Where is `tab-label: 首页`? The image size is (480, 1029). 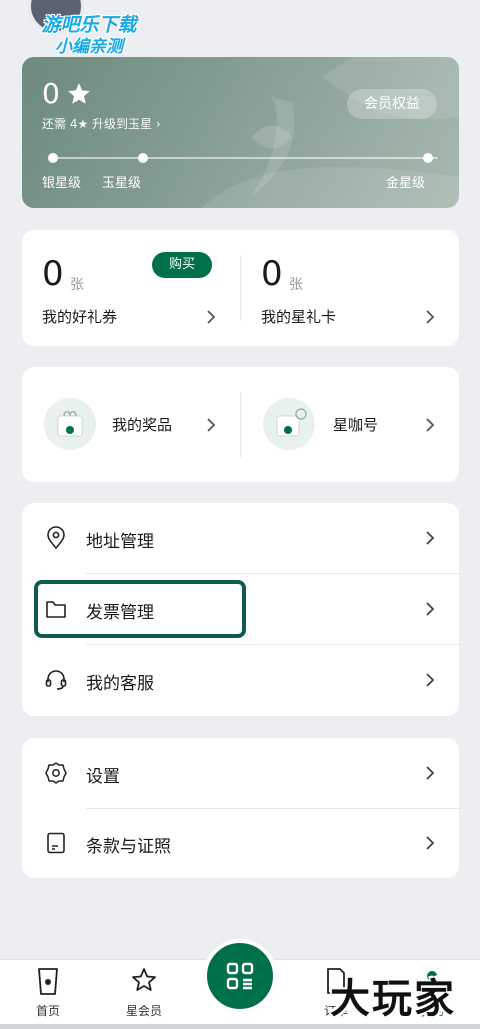
tab-label: 首页 is located at coordinates (47, 1011).